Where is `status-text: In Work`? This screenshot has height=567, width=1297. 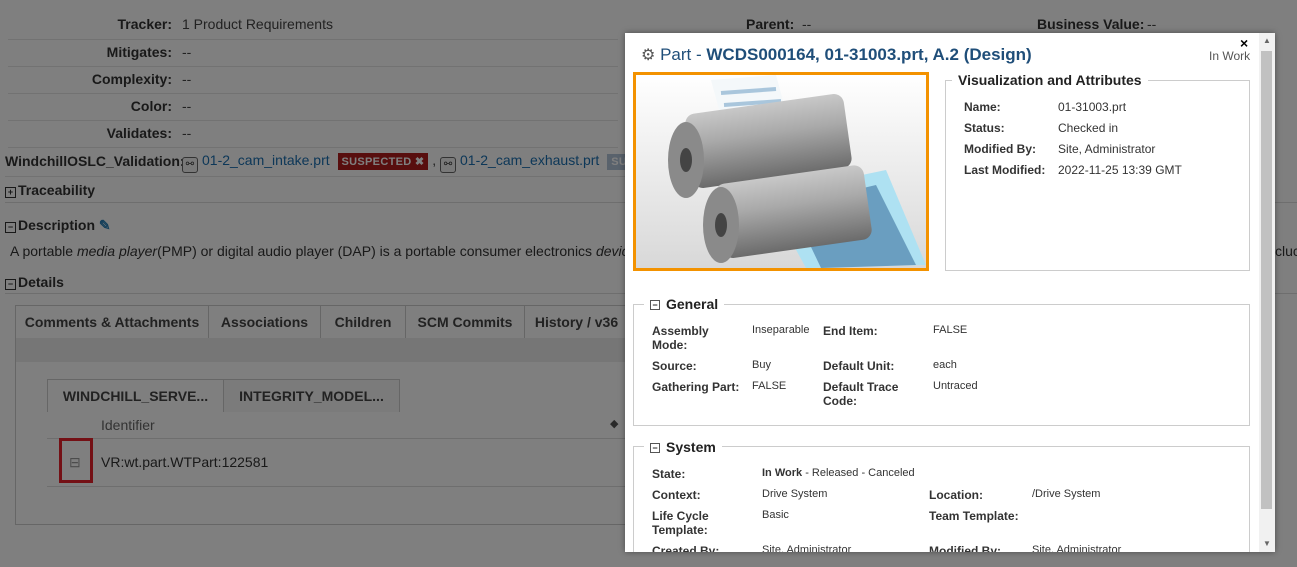 status-text: In Work is located at coordinates (1230, 56).